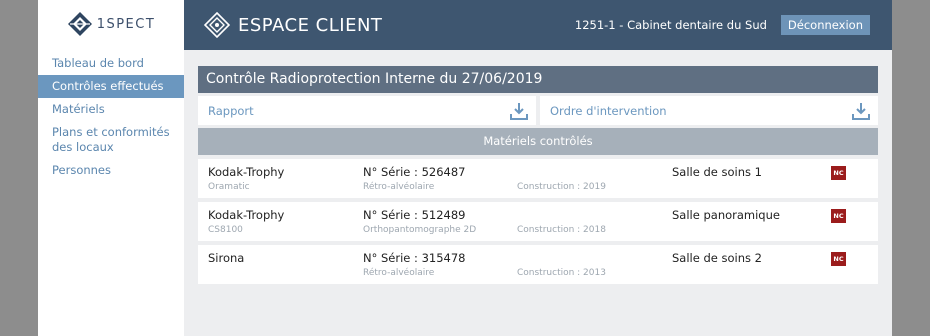  Describe the element at coordinates (111, 140) in the screenshot. I see `sidebar-item-plans: Plans et conformités des locaux` at that location.